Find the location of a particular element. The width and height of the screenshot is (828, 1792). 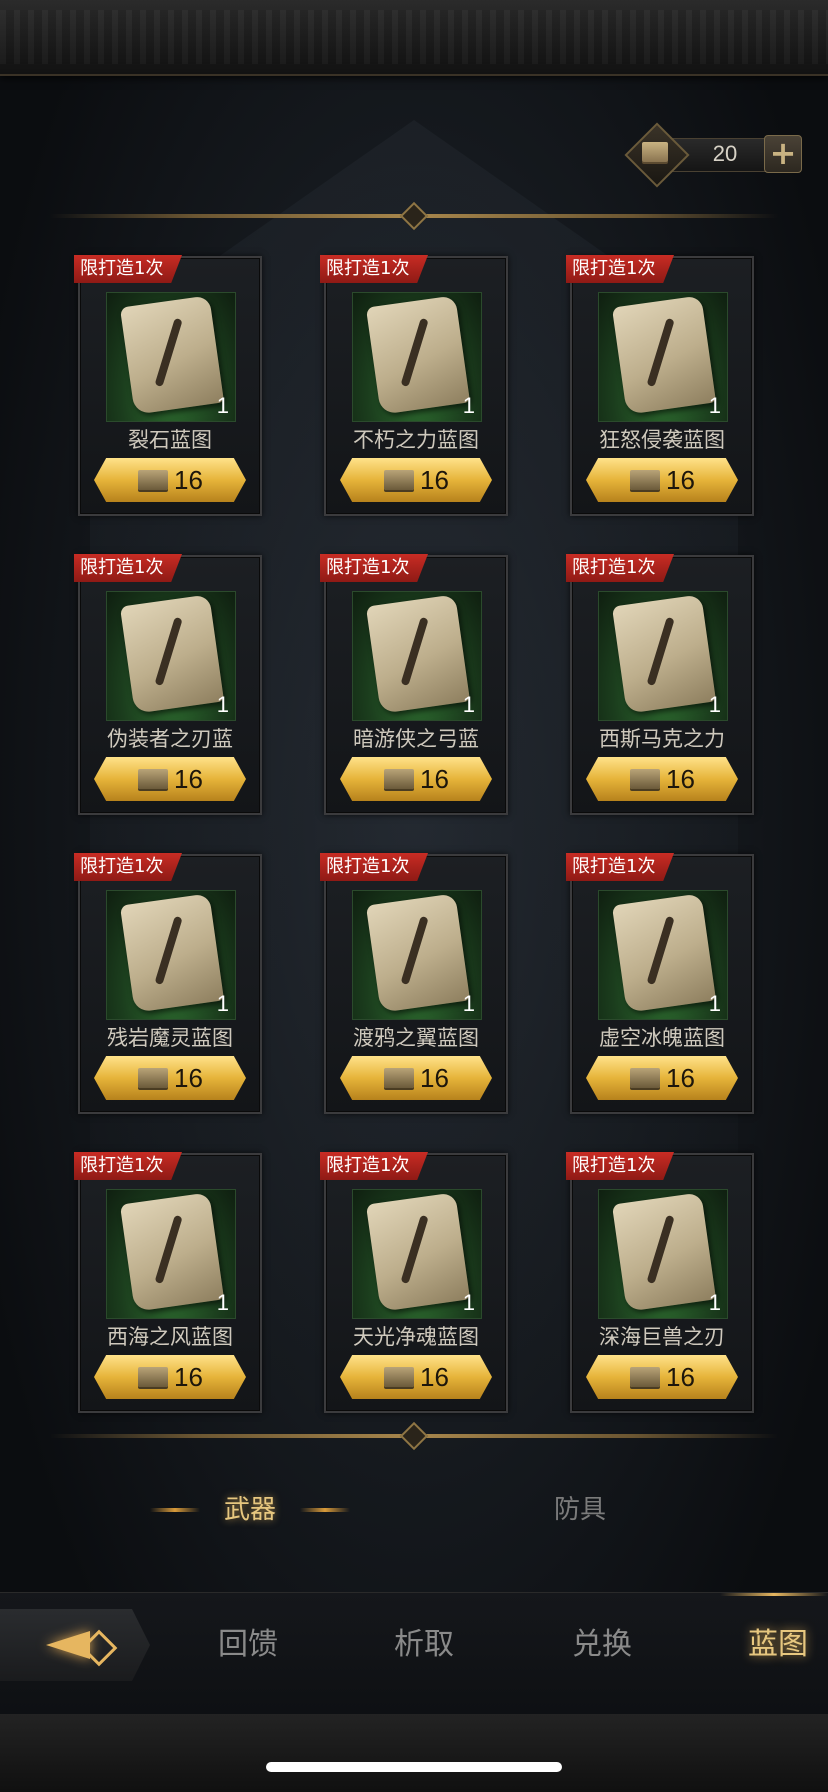

blueprint-card: 限打造1次 1 狂怒侵袭蓝图 16 is located at coordinates (660, 385).